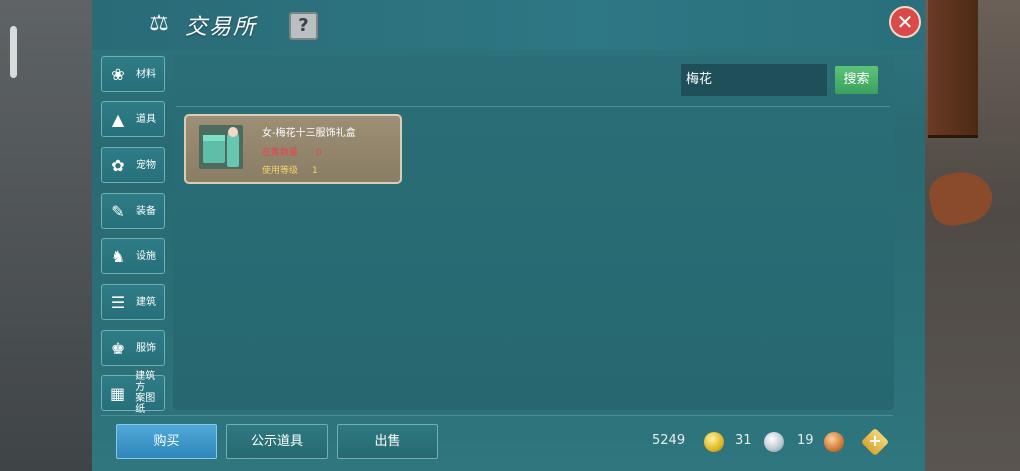 Image resolution: width=1020 pixels, height=471 pixels. What do you see at coordinates (805, 440) in the screenshot?
I see `copper-amount: 19` at bounding box center [805, 440].